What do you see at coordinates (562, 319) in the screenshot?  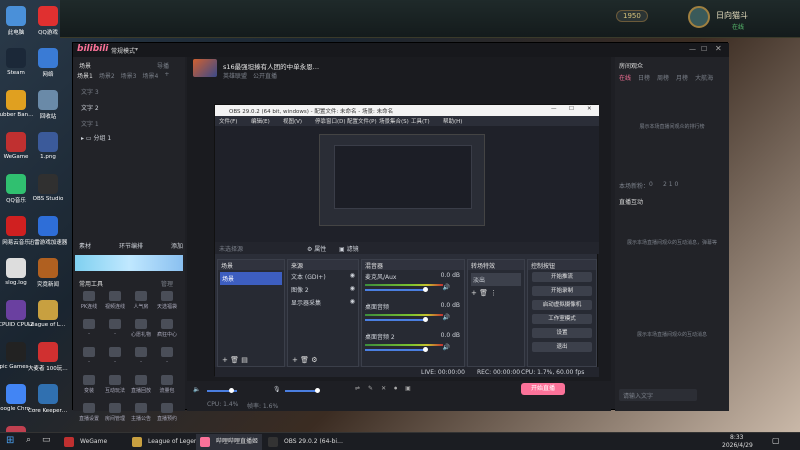 I see `control-button: 工作室模式` at bounding box center [562, 319].